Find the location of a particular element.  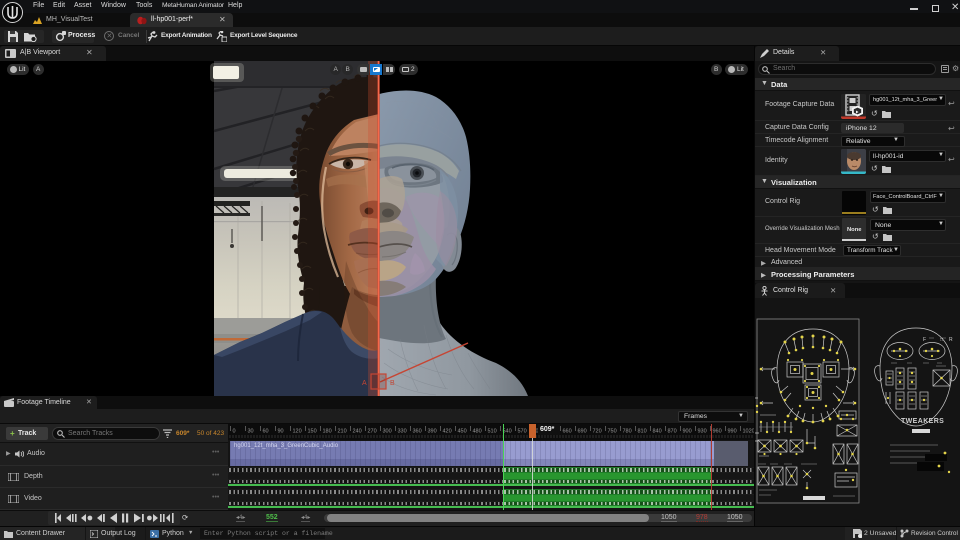

svg-text: 900 is located at coordinates (687, 432).